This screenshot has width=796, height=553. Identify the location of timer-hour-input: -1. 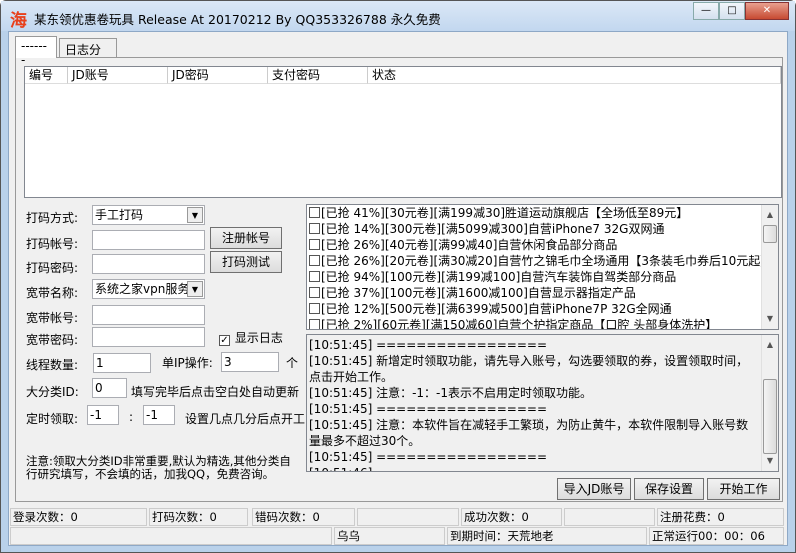
(103, 415).